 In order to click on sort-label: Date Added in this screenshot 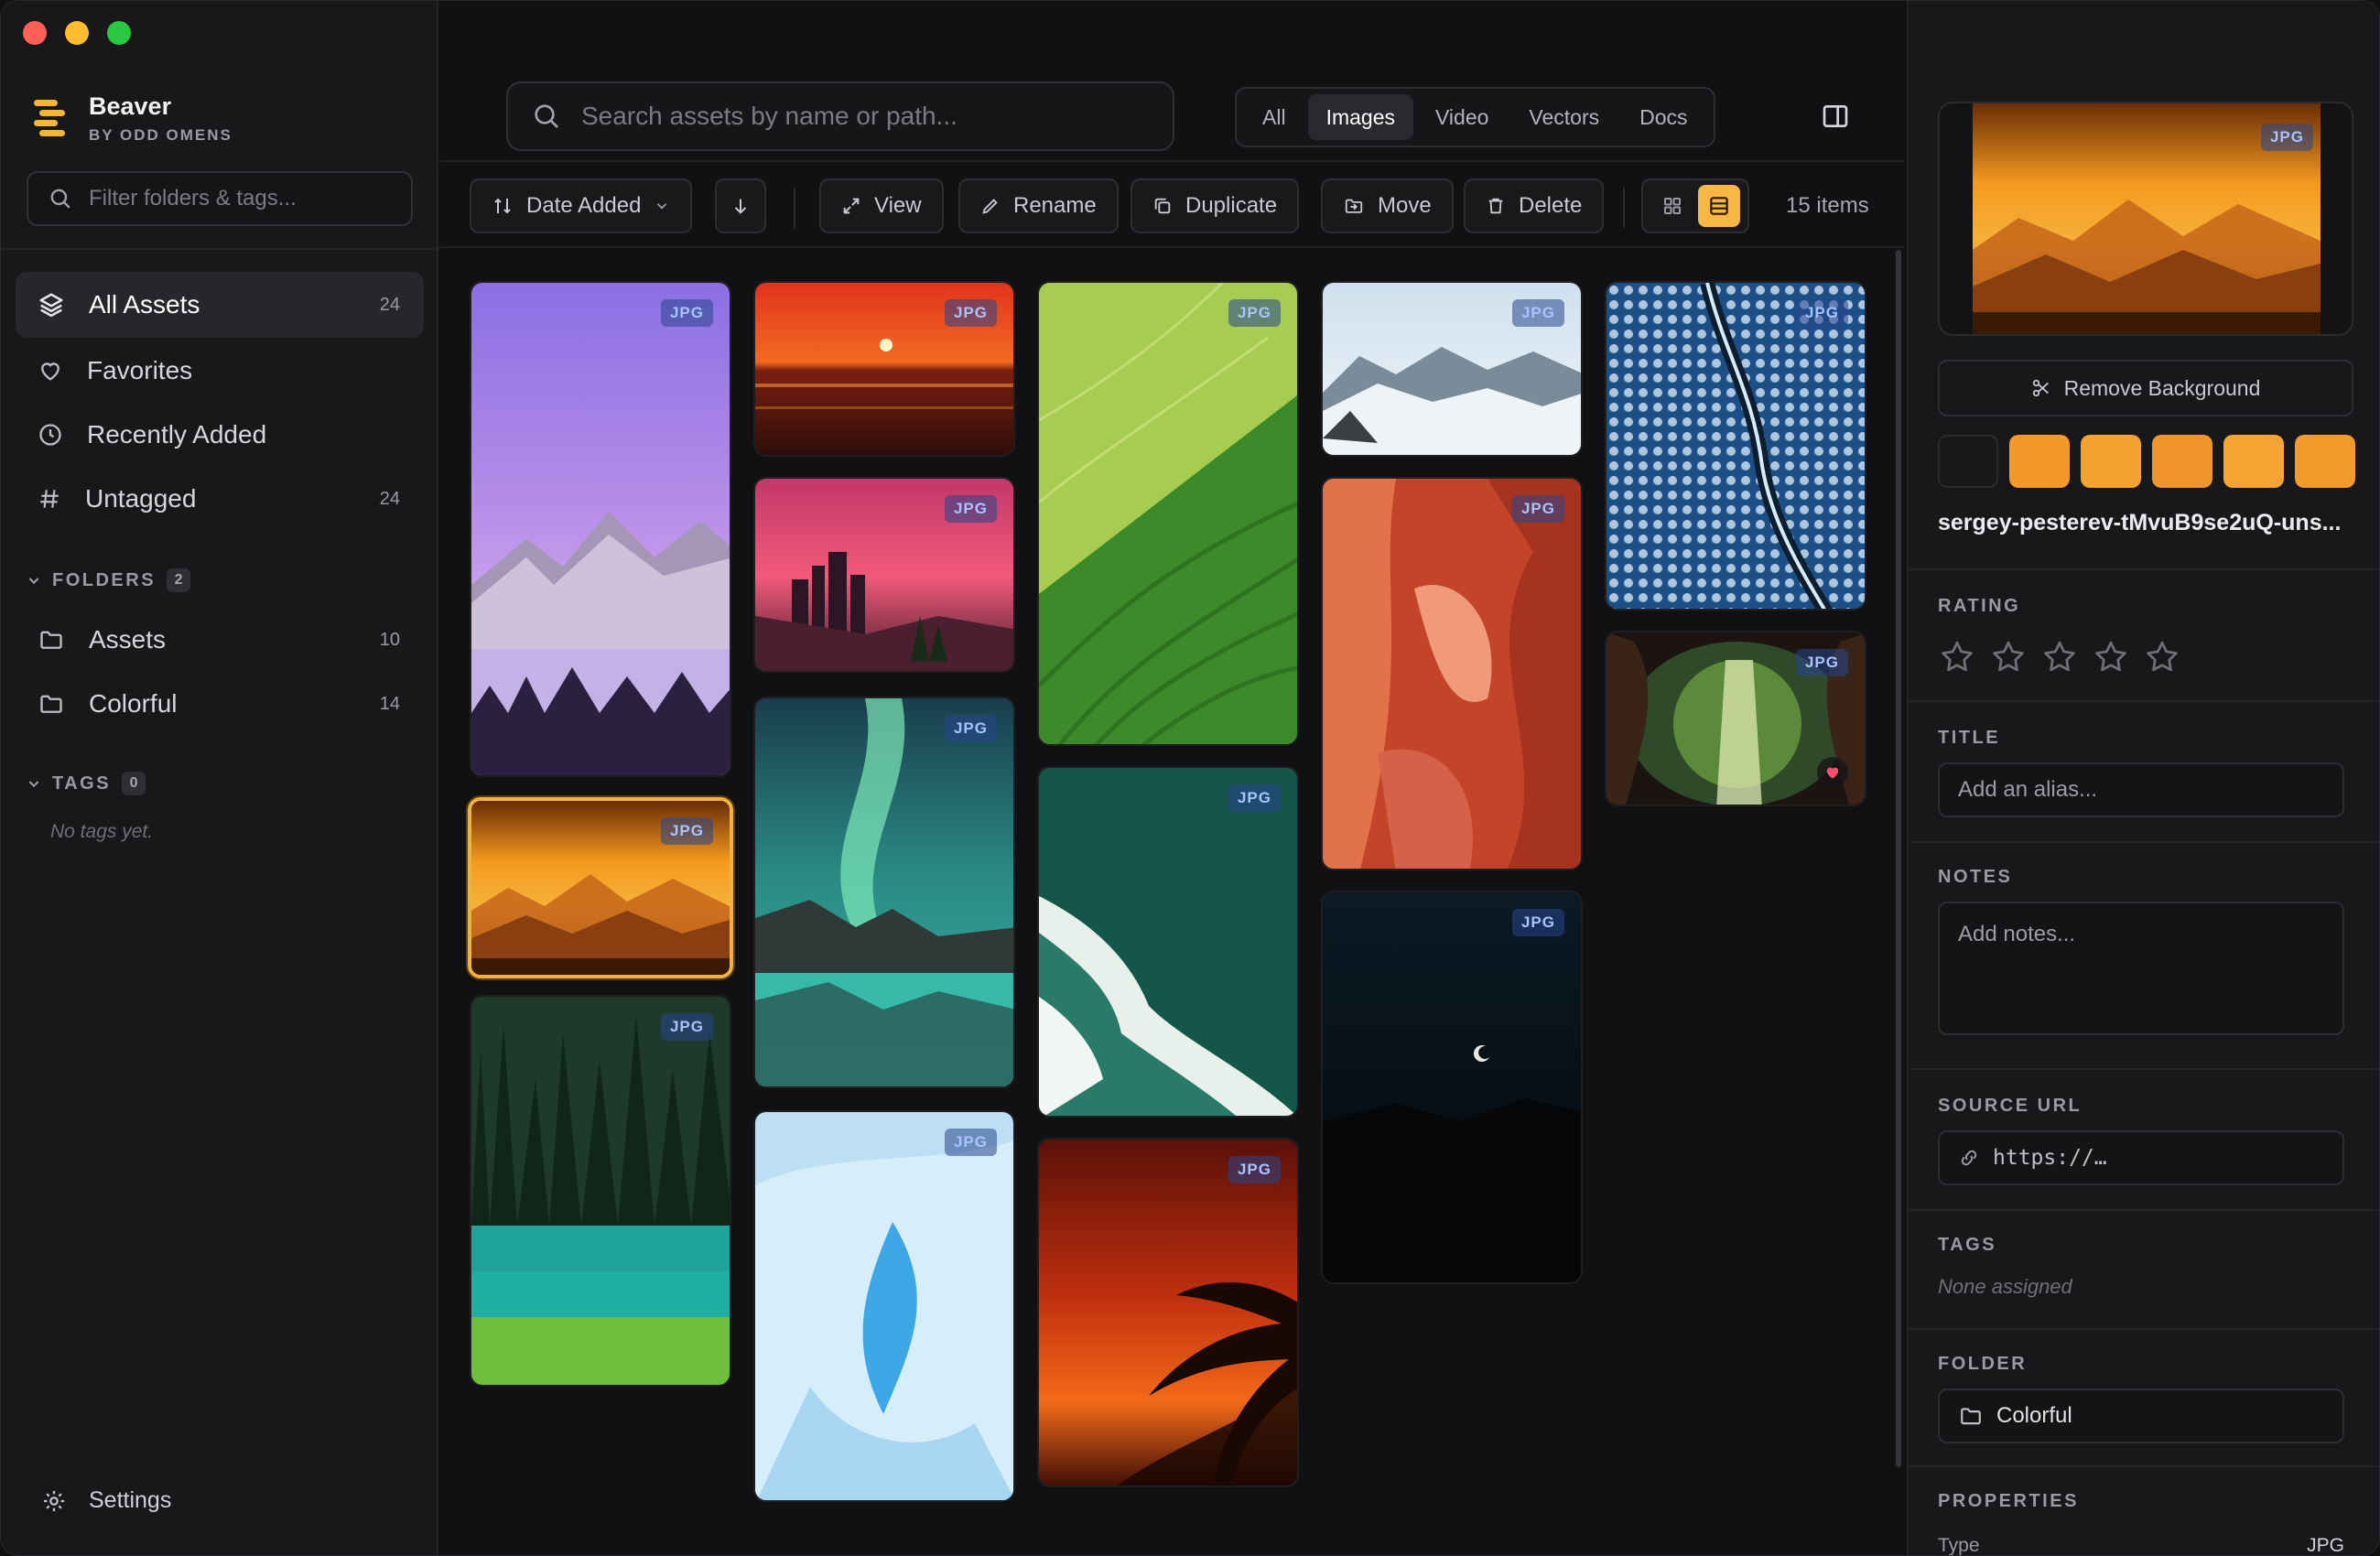, I will do `click(584, 205)`.